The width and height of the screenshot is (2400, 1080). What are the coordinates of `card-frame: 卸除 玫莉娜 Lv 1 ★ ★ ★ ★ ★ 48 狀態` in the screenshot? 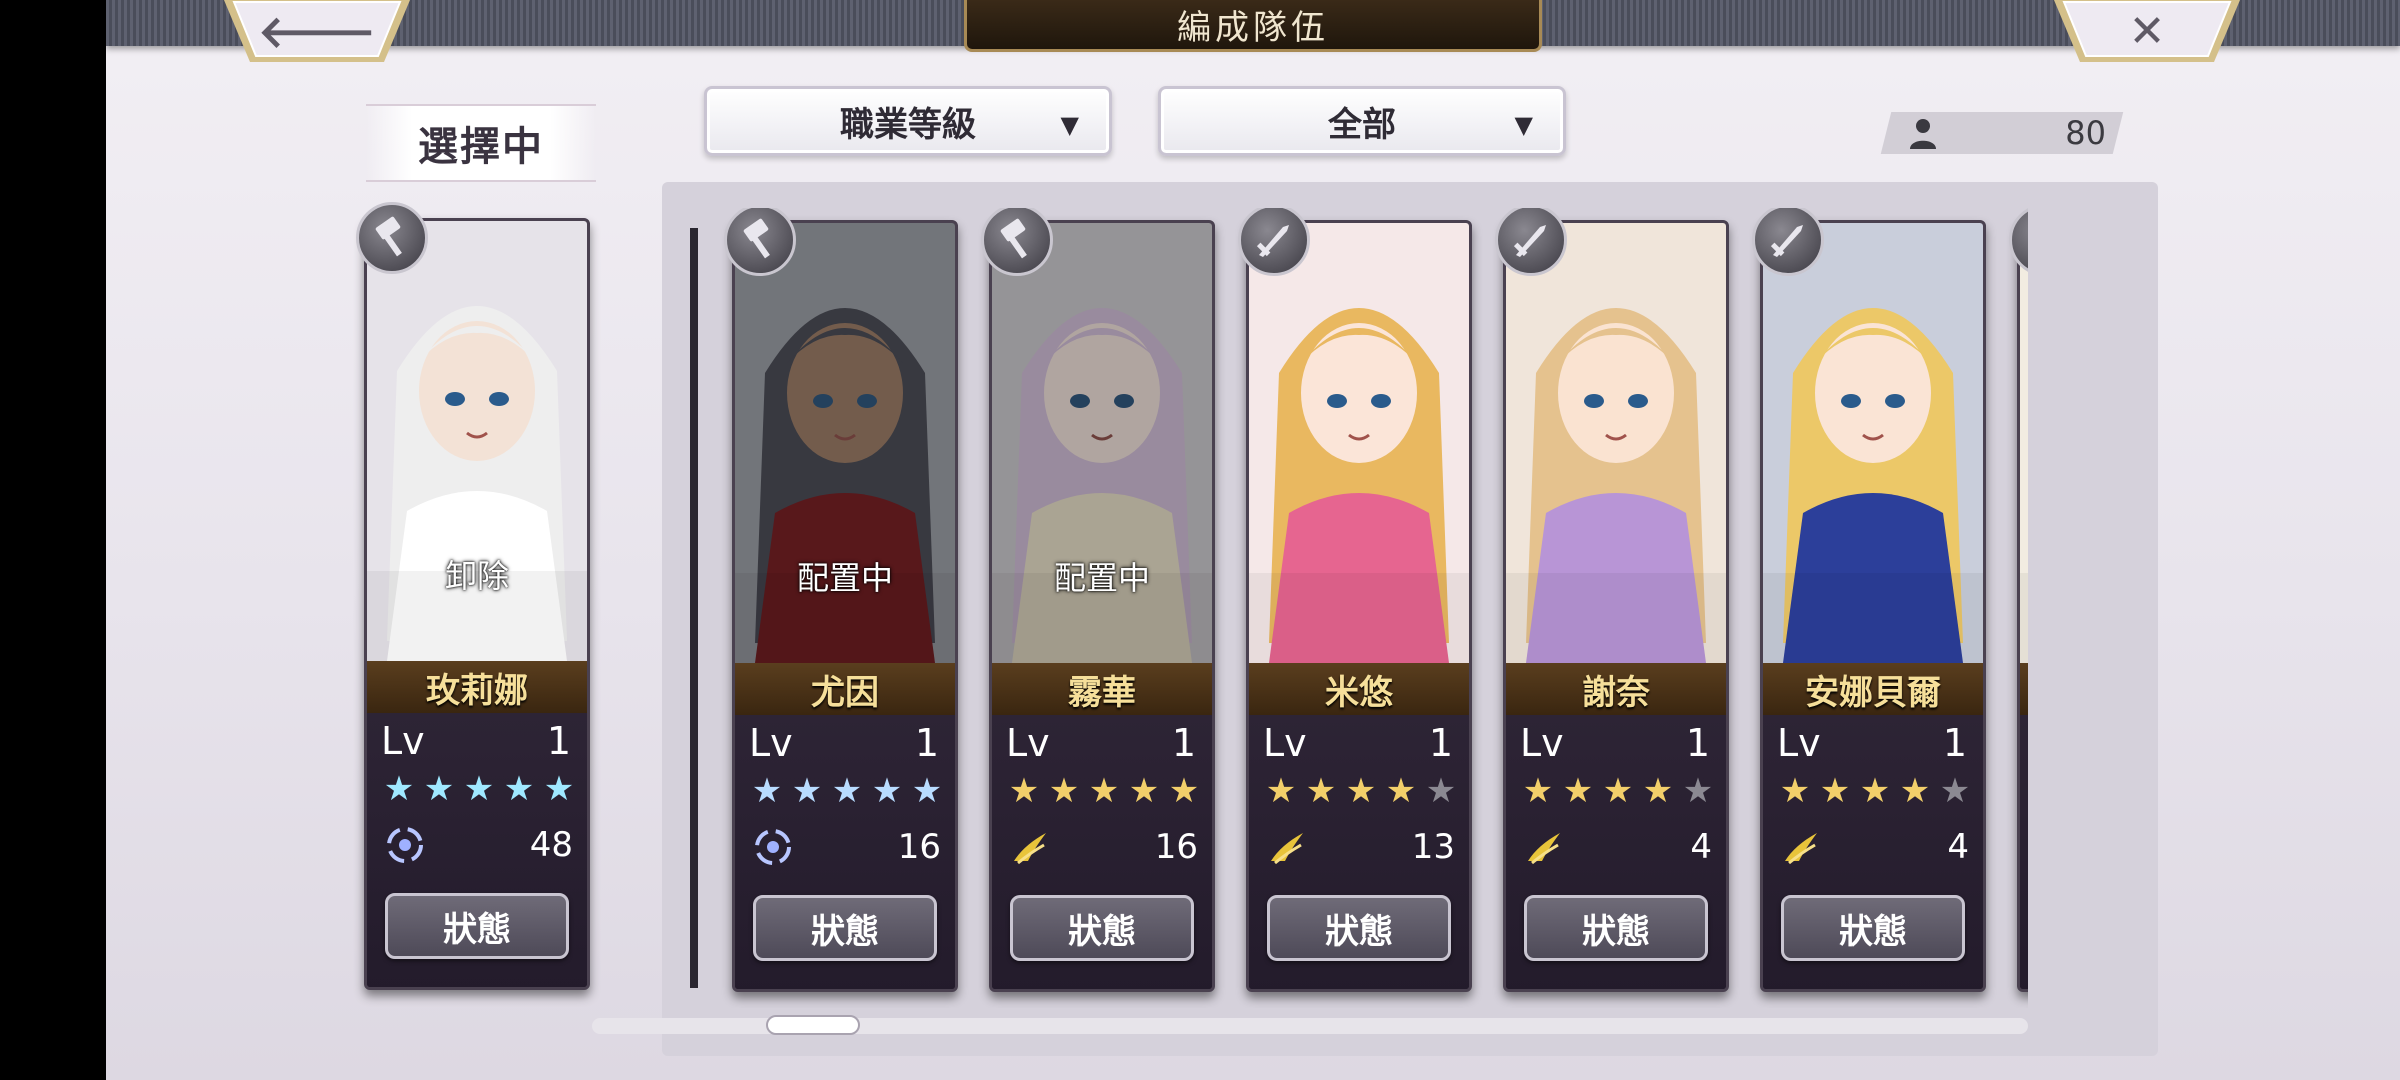 It's located at (477, 604).